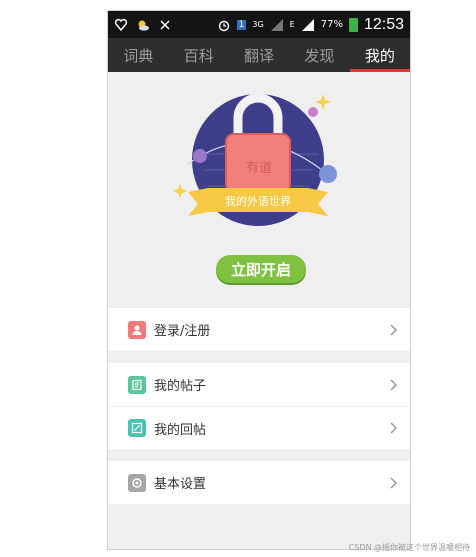  I want to click on my-posts-item: 我的帖子, so click(259, 384).